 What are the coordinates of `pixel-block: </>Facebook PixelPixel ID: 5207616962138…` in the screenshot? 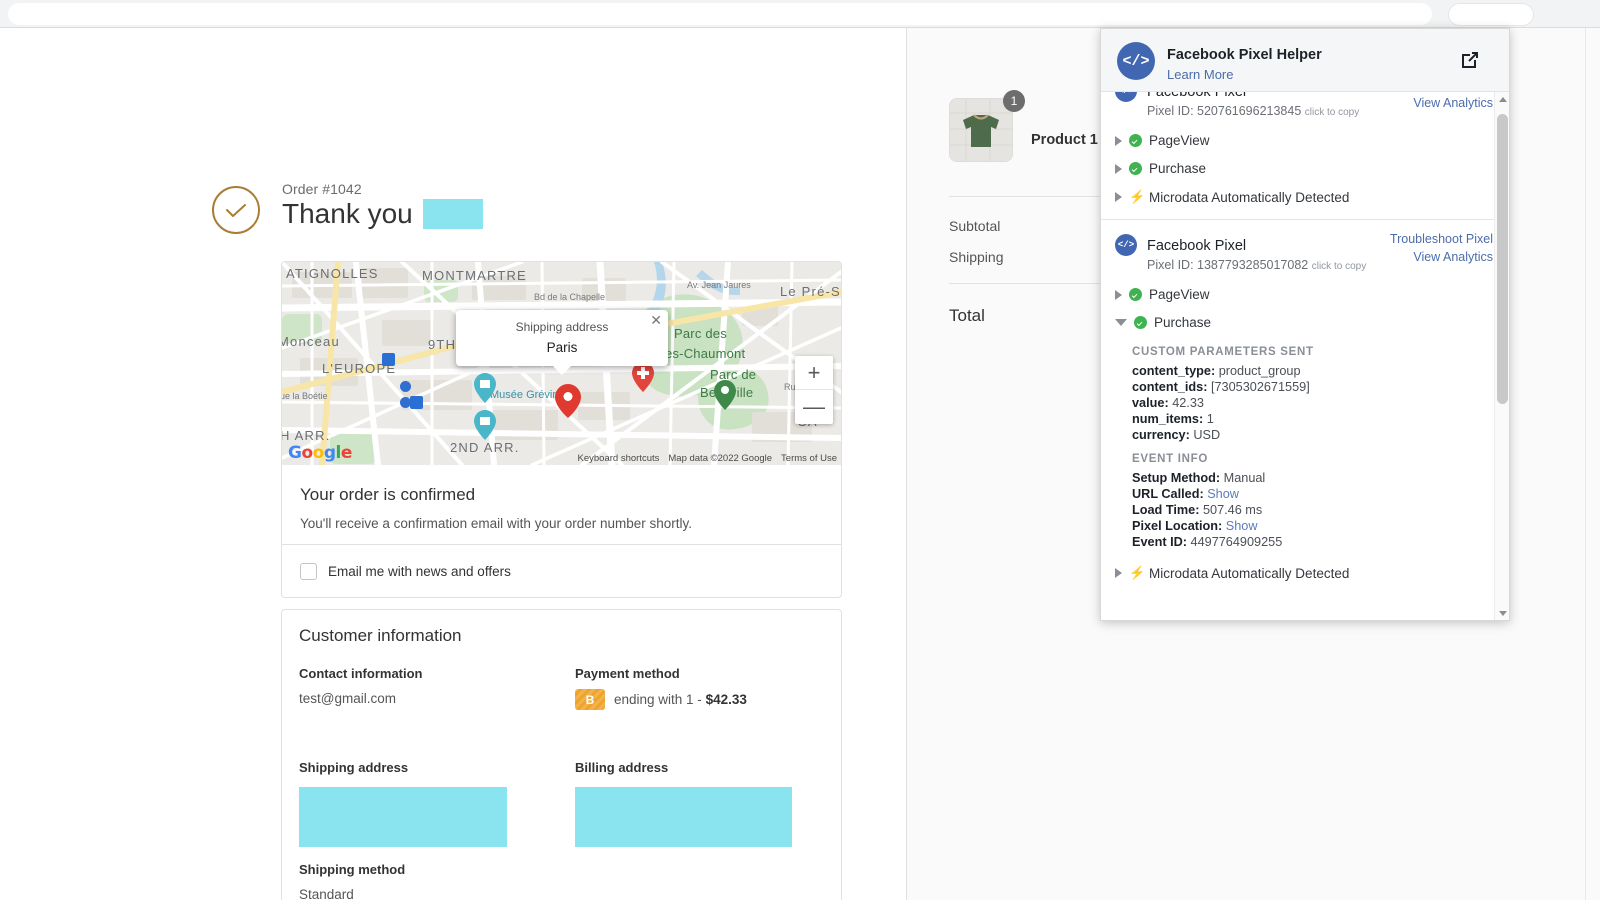 It's located at (1305, 155).